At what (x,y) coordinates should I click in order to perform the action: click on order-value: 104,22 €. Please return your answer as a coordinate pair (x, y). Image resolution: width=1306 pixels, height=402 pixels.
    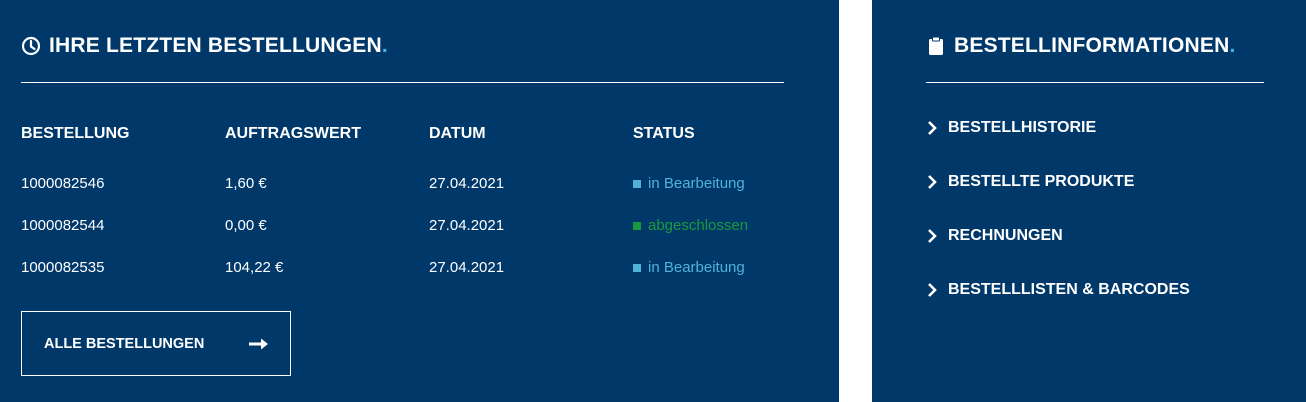
    Looking at the image, I should click on (254, 267).